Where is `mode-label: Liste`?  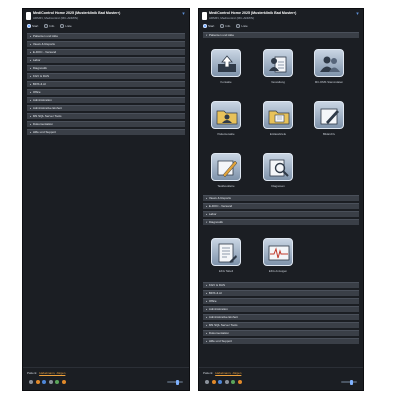
mode-label: Liste is located at coordinates (68, 26).